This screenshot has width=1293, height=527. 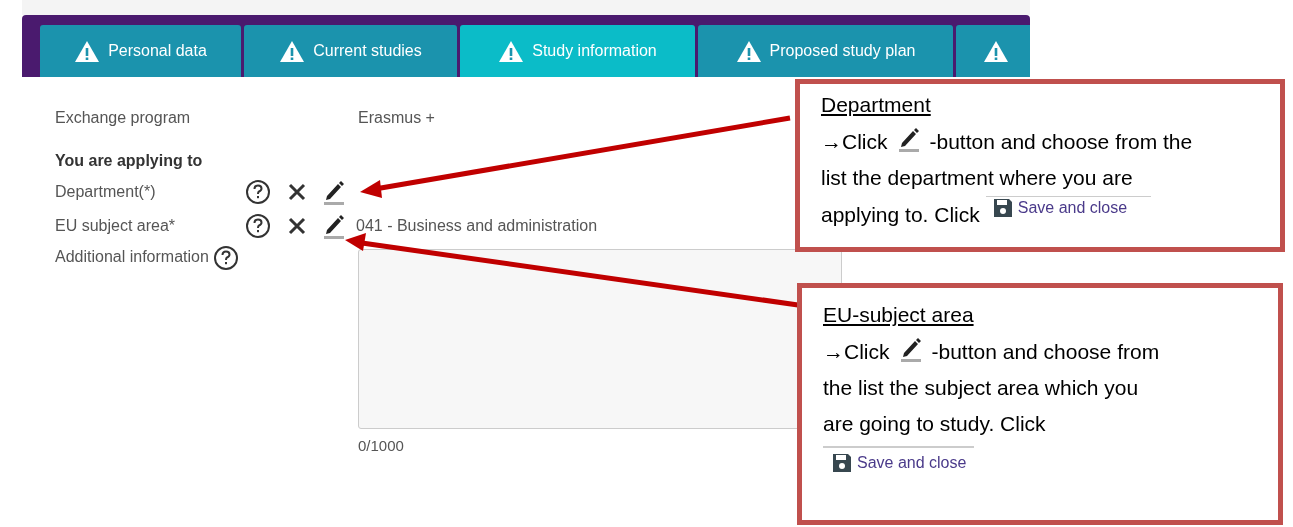 I want to click on field-value: Erasmus +, so click(x=396, y=118).